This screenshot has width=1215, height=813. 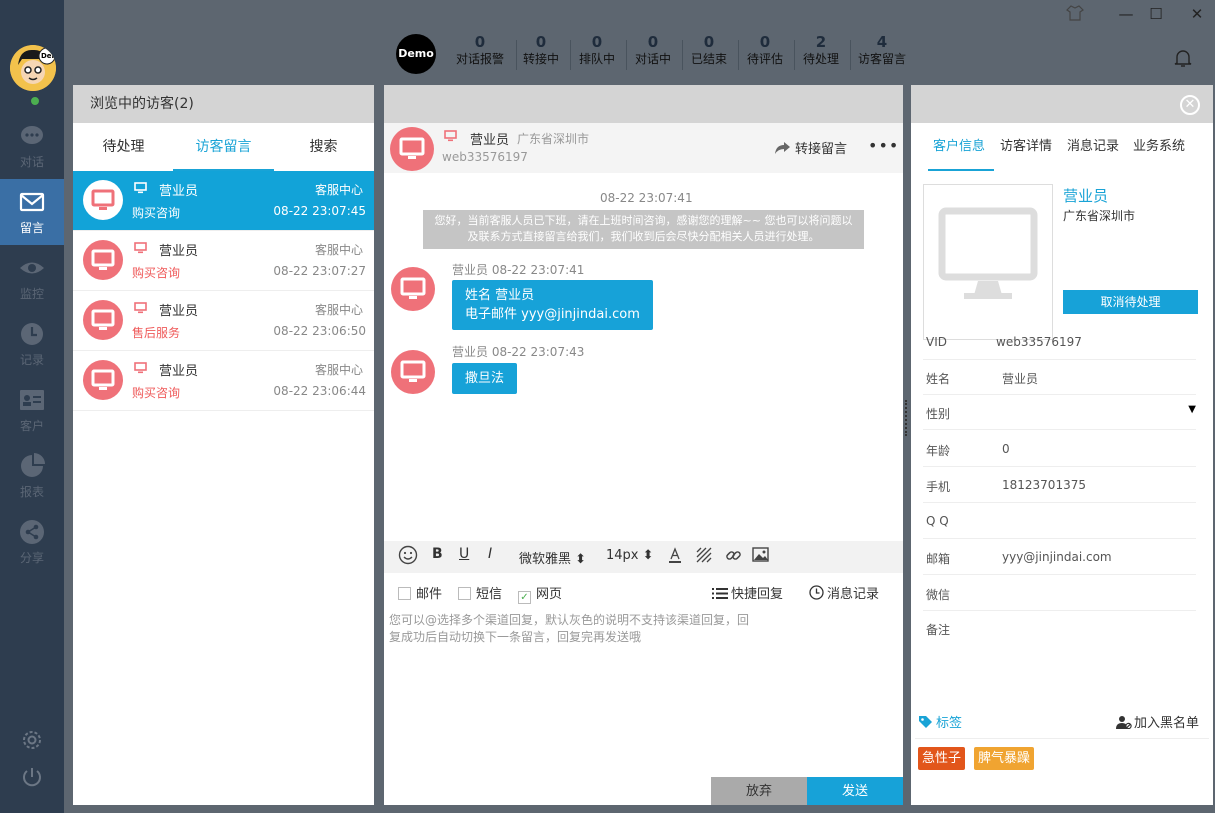 What do you see at coordinates (1059, 628) in the screenshot?
I see `field-remark: 备注` at bounding box center [1059, 628].